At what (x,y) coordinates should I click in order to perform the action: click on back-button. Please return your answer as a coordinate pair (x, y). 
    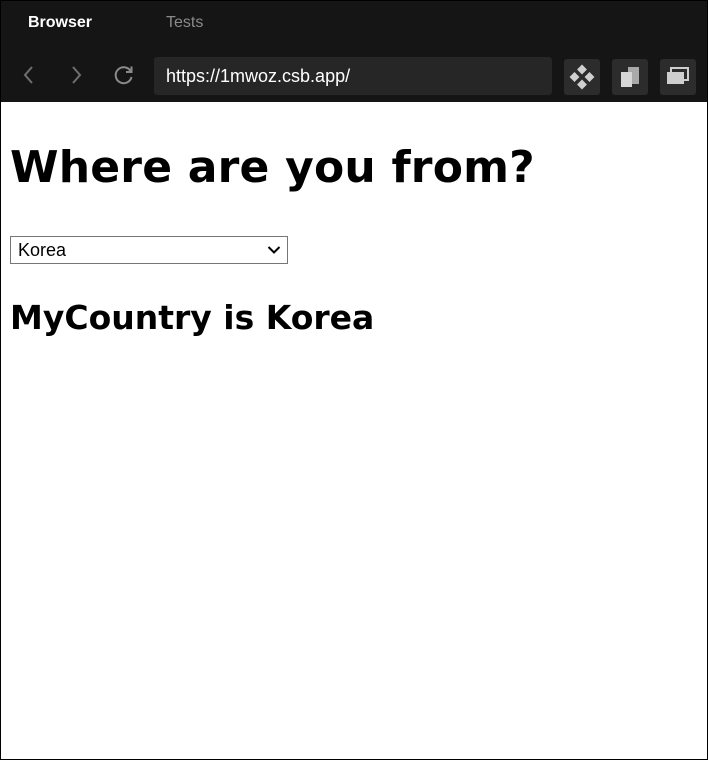
    Looking at the image, I should click on (29, 75).